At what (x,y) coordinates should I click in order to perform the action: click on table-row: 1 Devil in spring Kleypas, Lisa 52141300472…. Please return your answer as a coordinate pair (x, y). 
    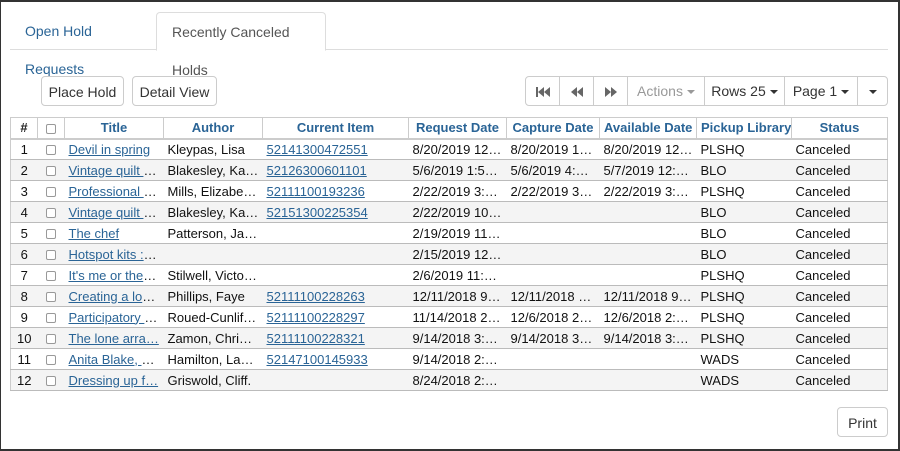
    Looking at the image, I should click on (449, 149).